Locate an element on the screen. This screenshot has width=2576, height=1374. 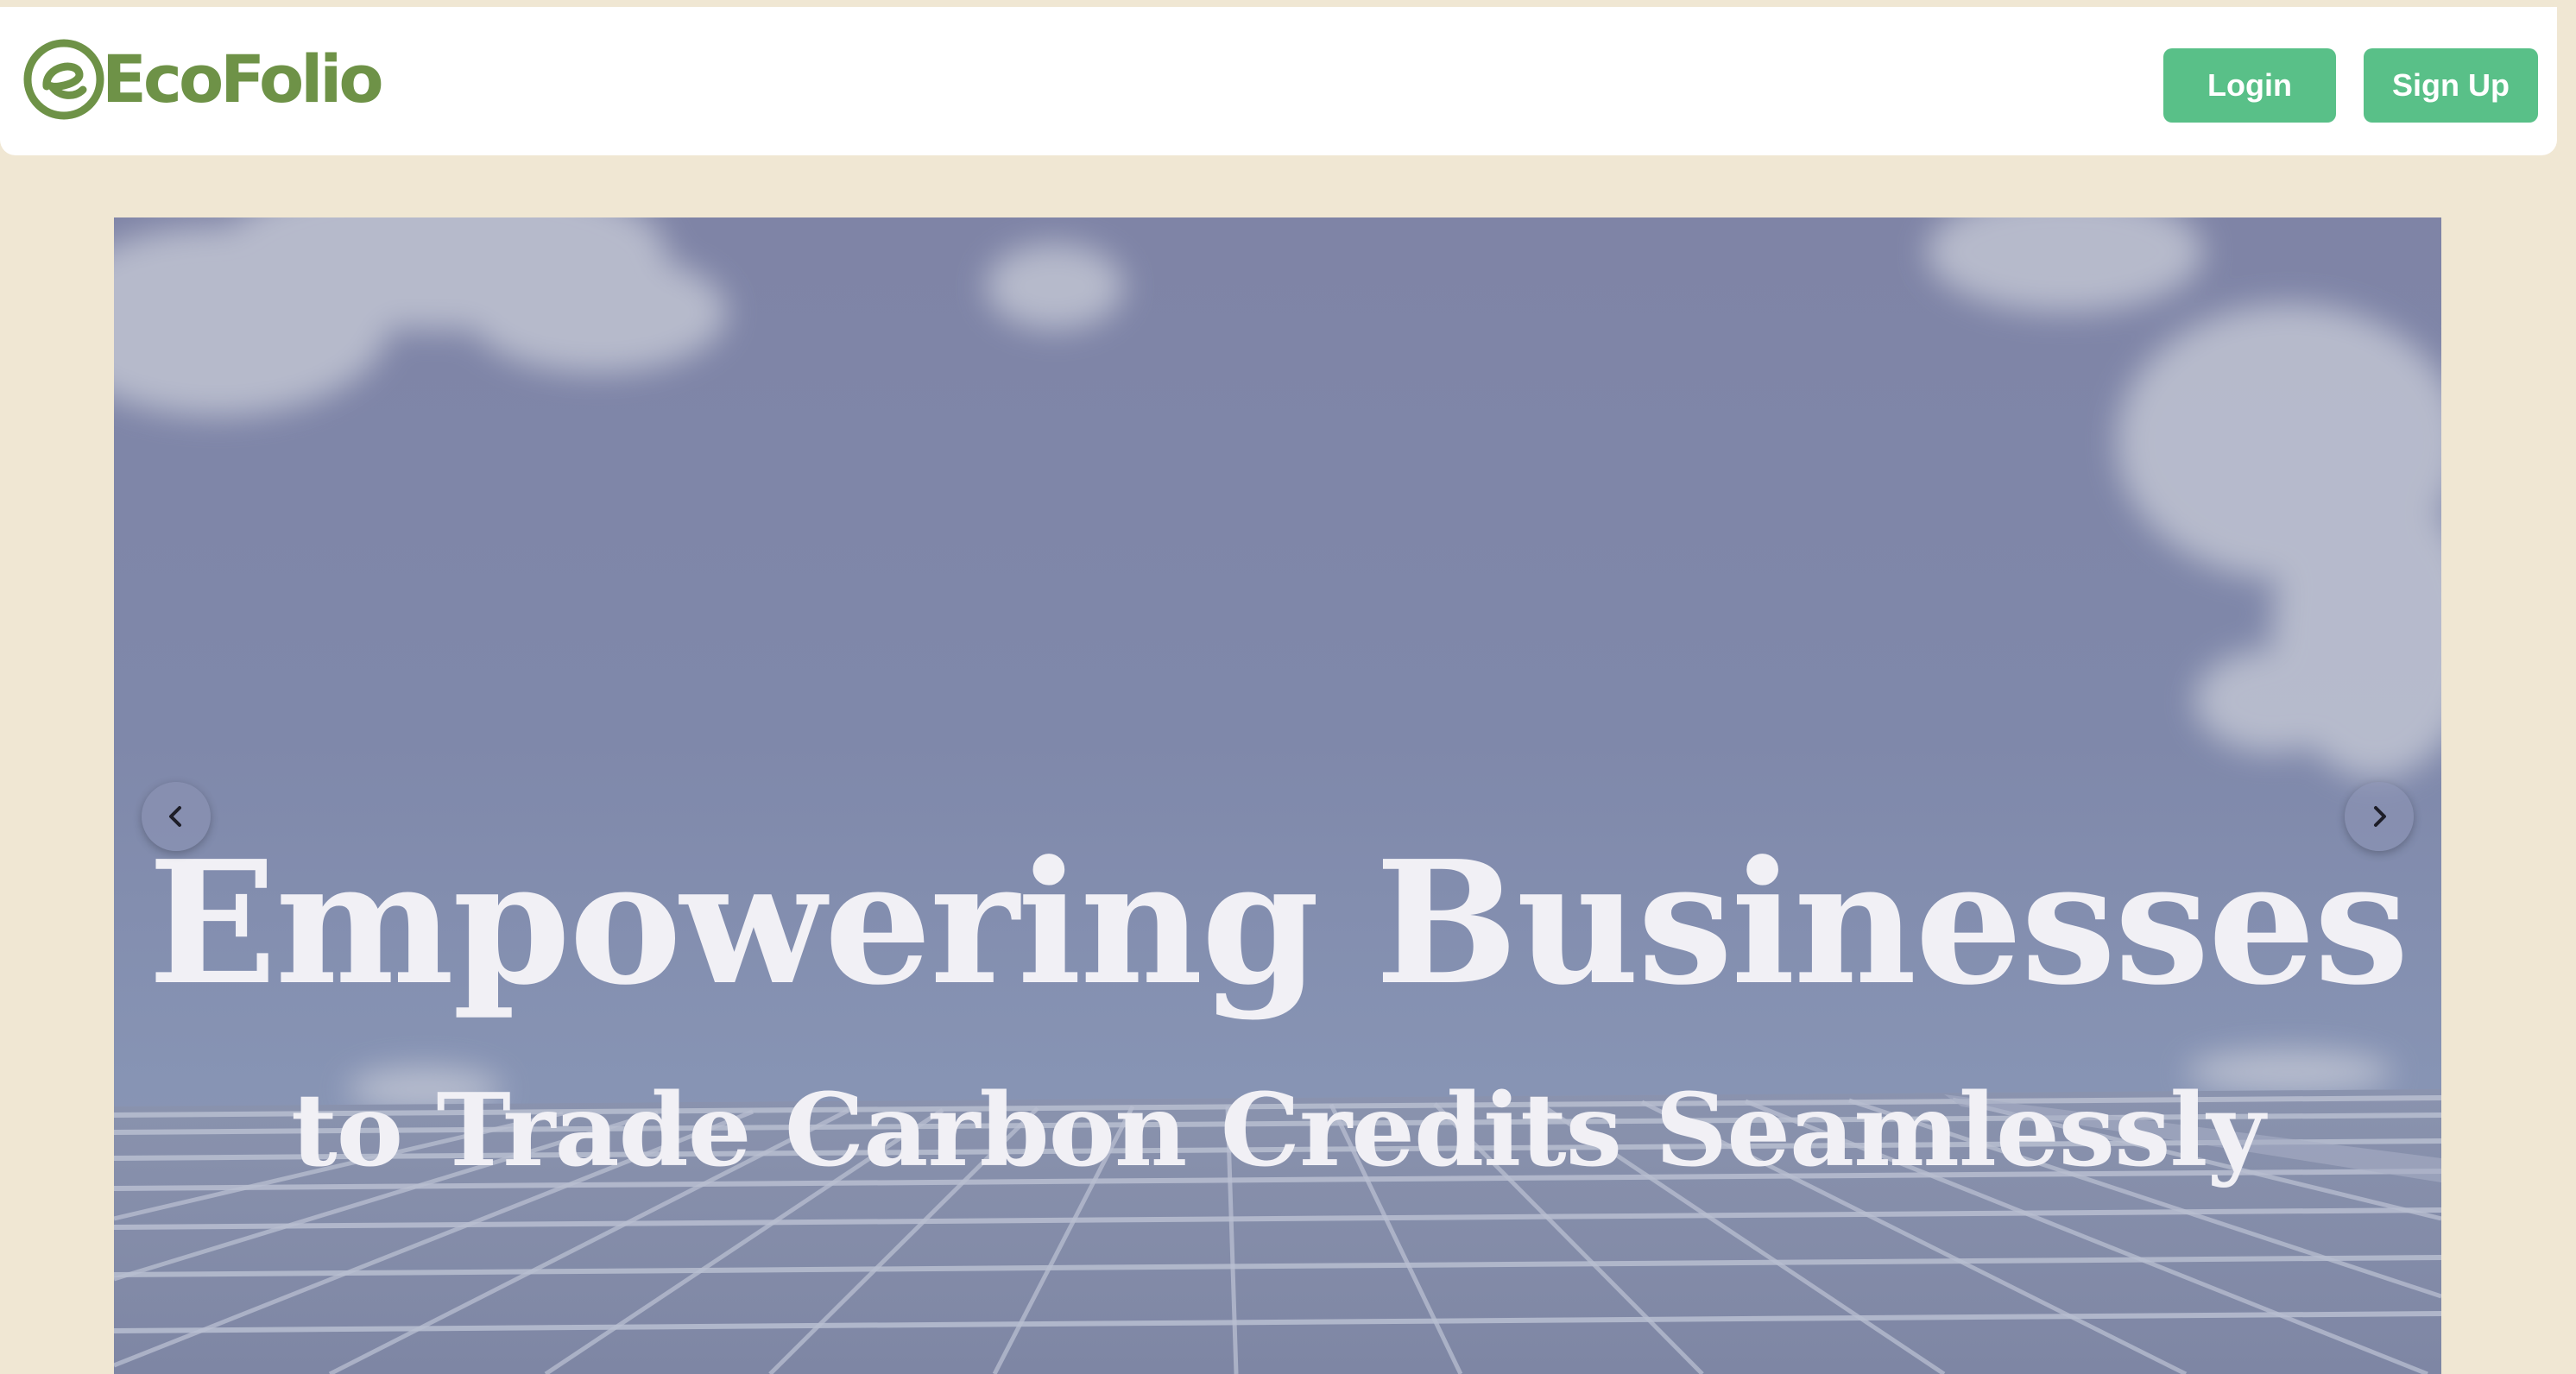
sign-up-button: Sign Up is located at coordinates (2451, 85).